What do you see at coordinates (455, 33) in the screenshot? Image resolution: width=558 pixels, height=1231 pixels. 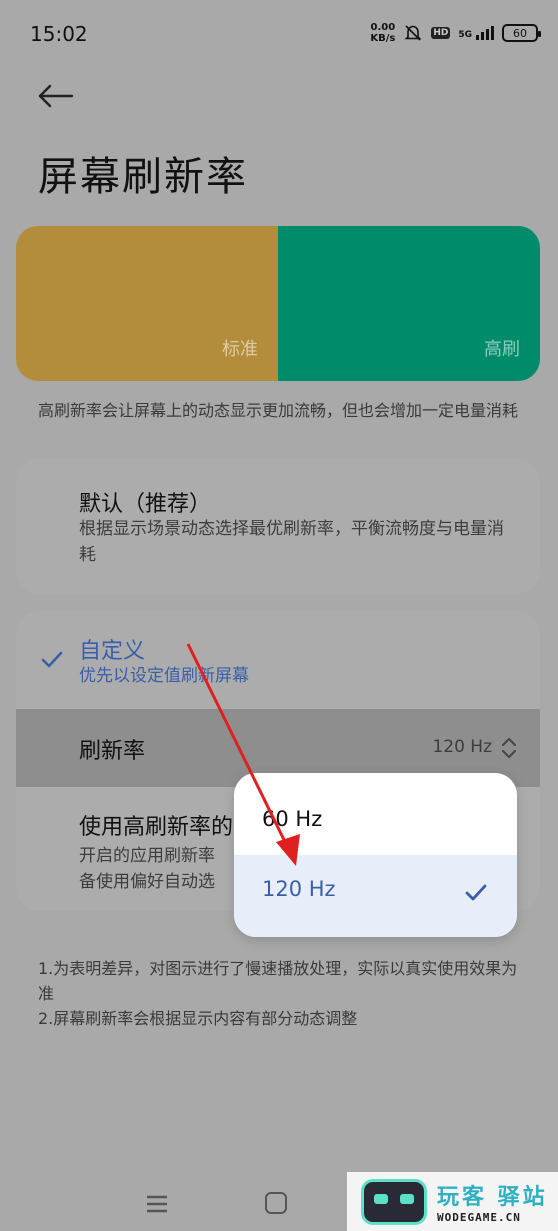 I see `status-icons: 0.00 KB/s HD 5G 60` at bounding box center [455, 33].